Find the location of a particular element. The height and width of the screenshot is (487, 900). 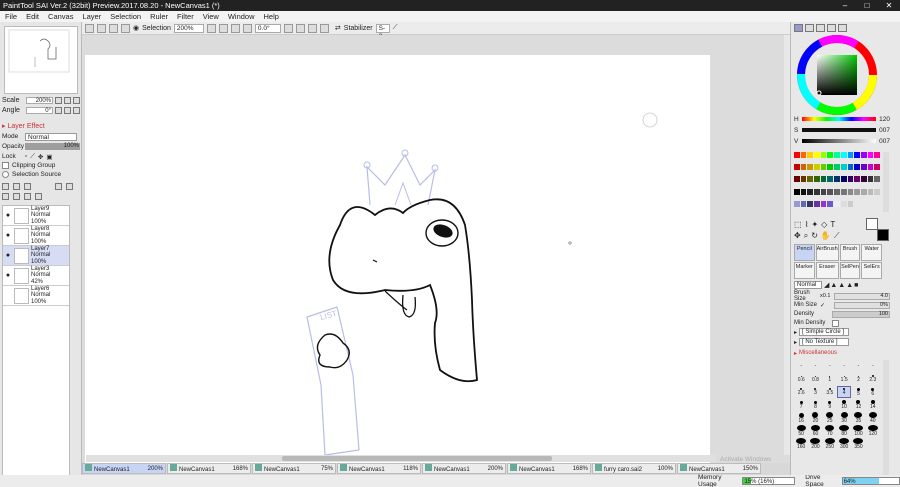

color-wheel is located at coordinates (837, 75).